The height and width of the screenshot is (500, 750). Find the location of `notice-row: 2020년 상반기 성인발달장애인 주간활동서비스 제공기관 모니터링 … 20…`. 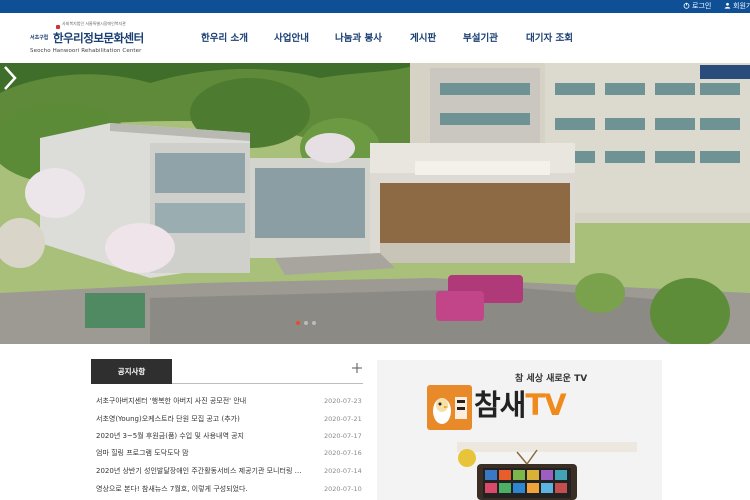

notice-row: 2020년 상반기 성인발달장애인 주간활동서비스 제공기관 모니터링 … 20… is located at coordinates (229, 471).